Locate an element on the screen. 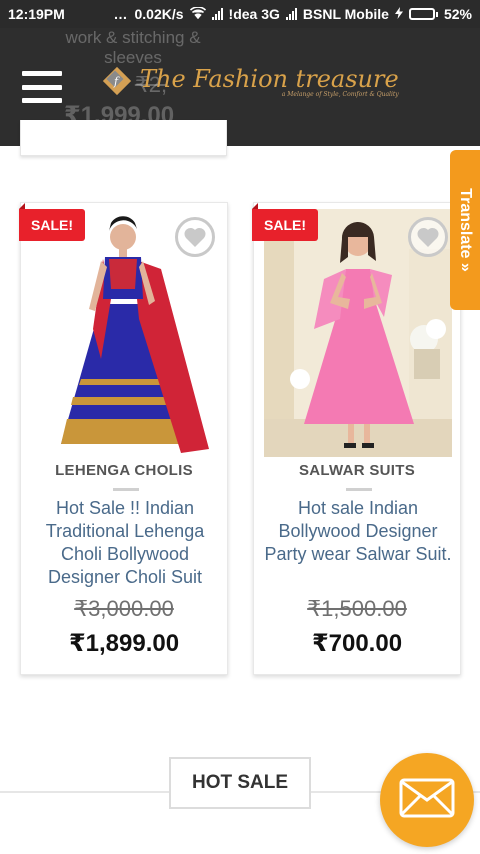 Image resolution: width=480 pixels, height=854 pixels. menu-icon is located at coordinates (42, 87).